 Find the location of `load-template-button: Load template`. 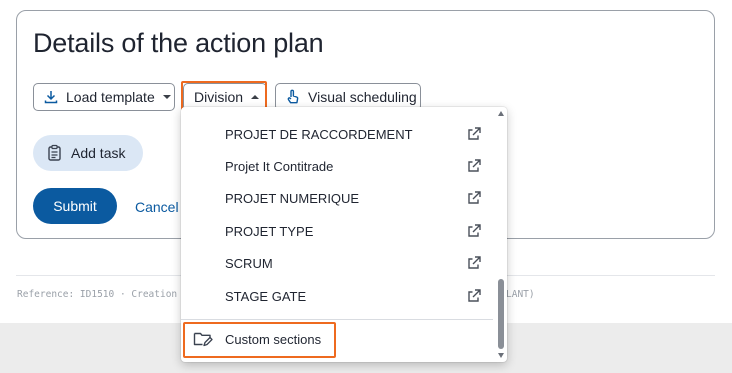

load-template-button: Load template is located at coordinates (104, 97).